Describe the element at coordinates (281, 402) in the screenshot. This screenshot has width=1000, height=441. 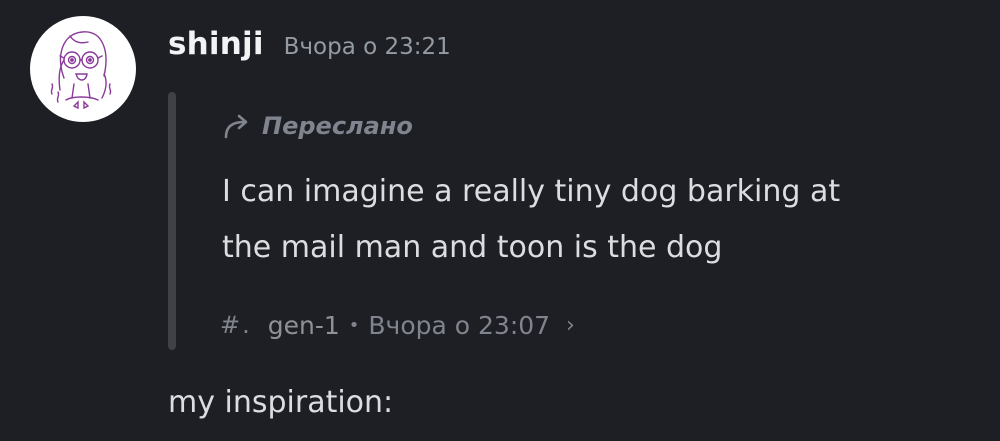
I see `message-content: my inspiration:` at that location.